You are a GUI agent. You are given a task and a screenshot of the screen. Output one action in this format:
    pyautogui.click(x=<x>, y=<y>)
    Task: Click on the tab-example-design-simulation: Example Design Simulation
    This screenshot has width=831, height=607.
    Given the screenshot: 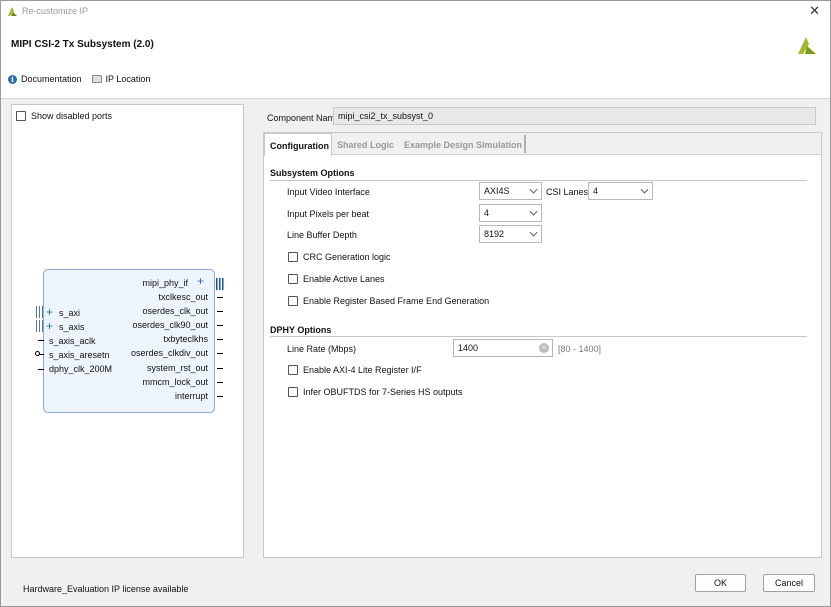 What is the action you would take?
    pyautogui.click(x=463, y=144)
    